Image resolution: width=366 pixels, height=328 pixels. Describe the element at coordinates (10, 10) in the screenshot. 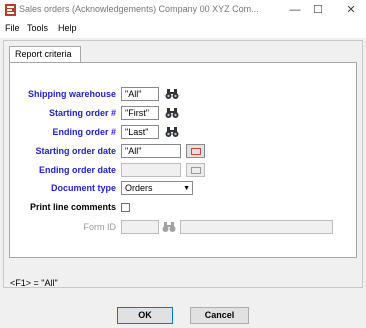

I see `app-icon` at that location.